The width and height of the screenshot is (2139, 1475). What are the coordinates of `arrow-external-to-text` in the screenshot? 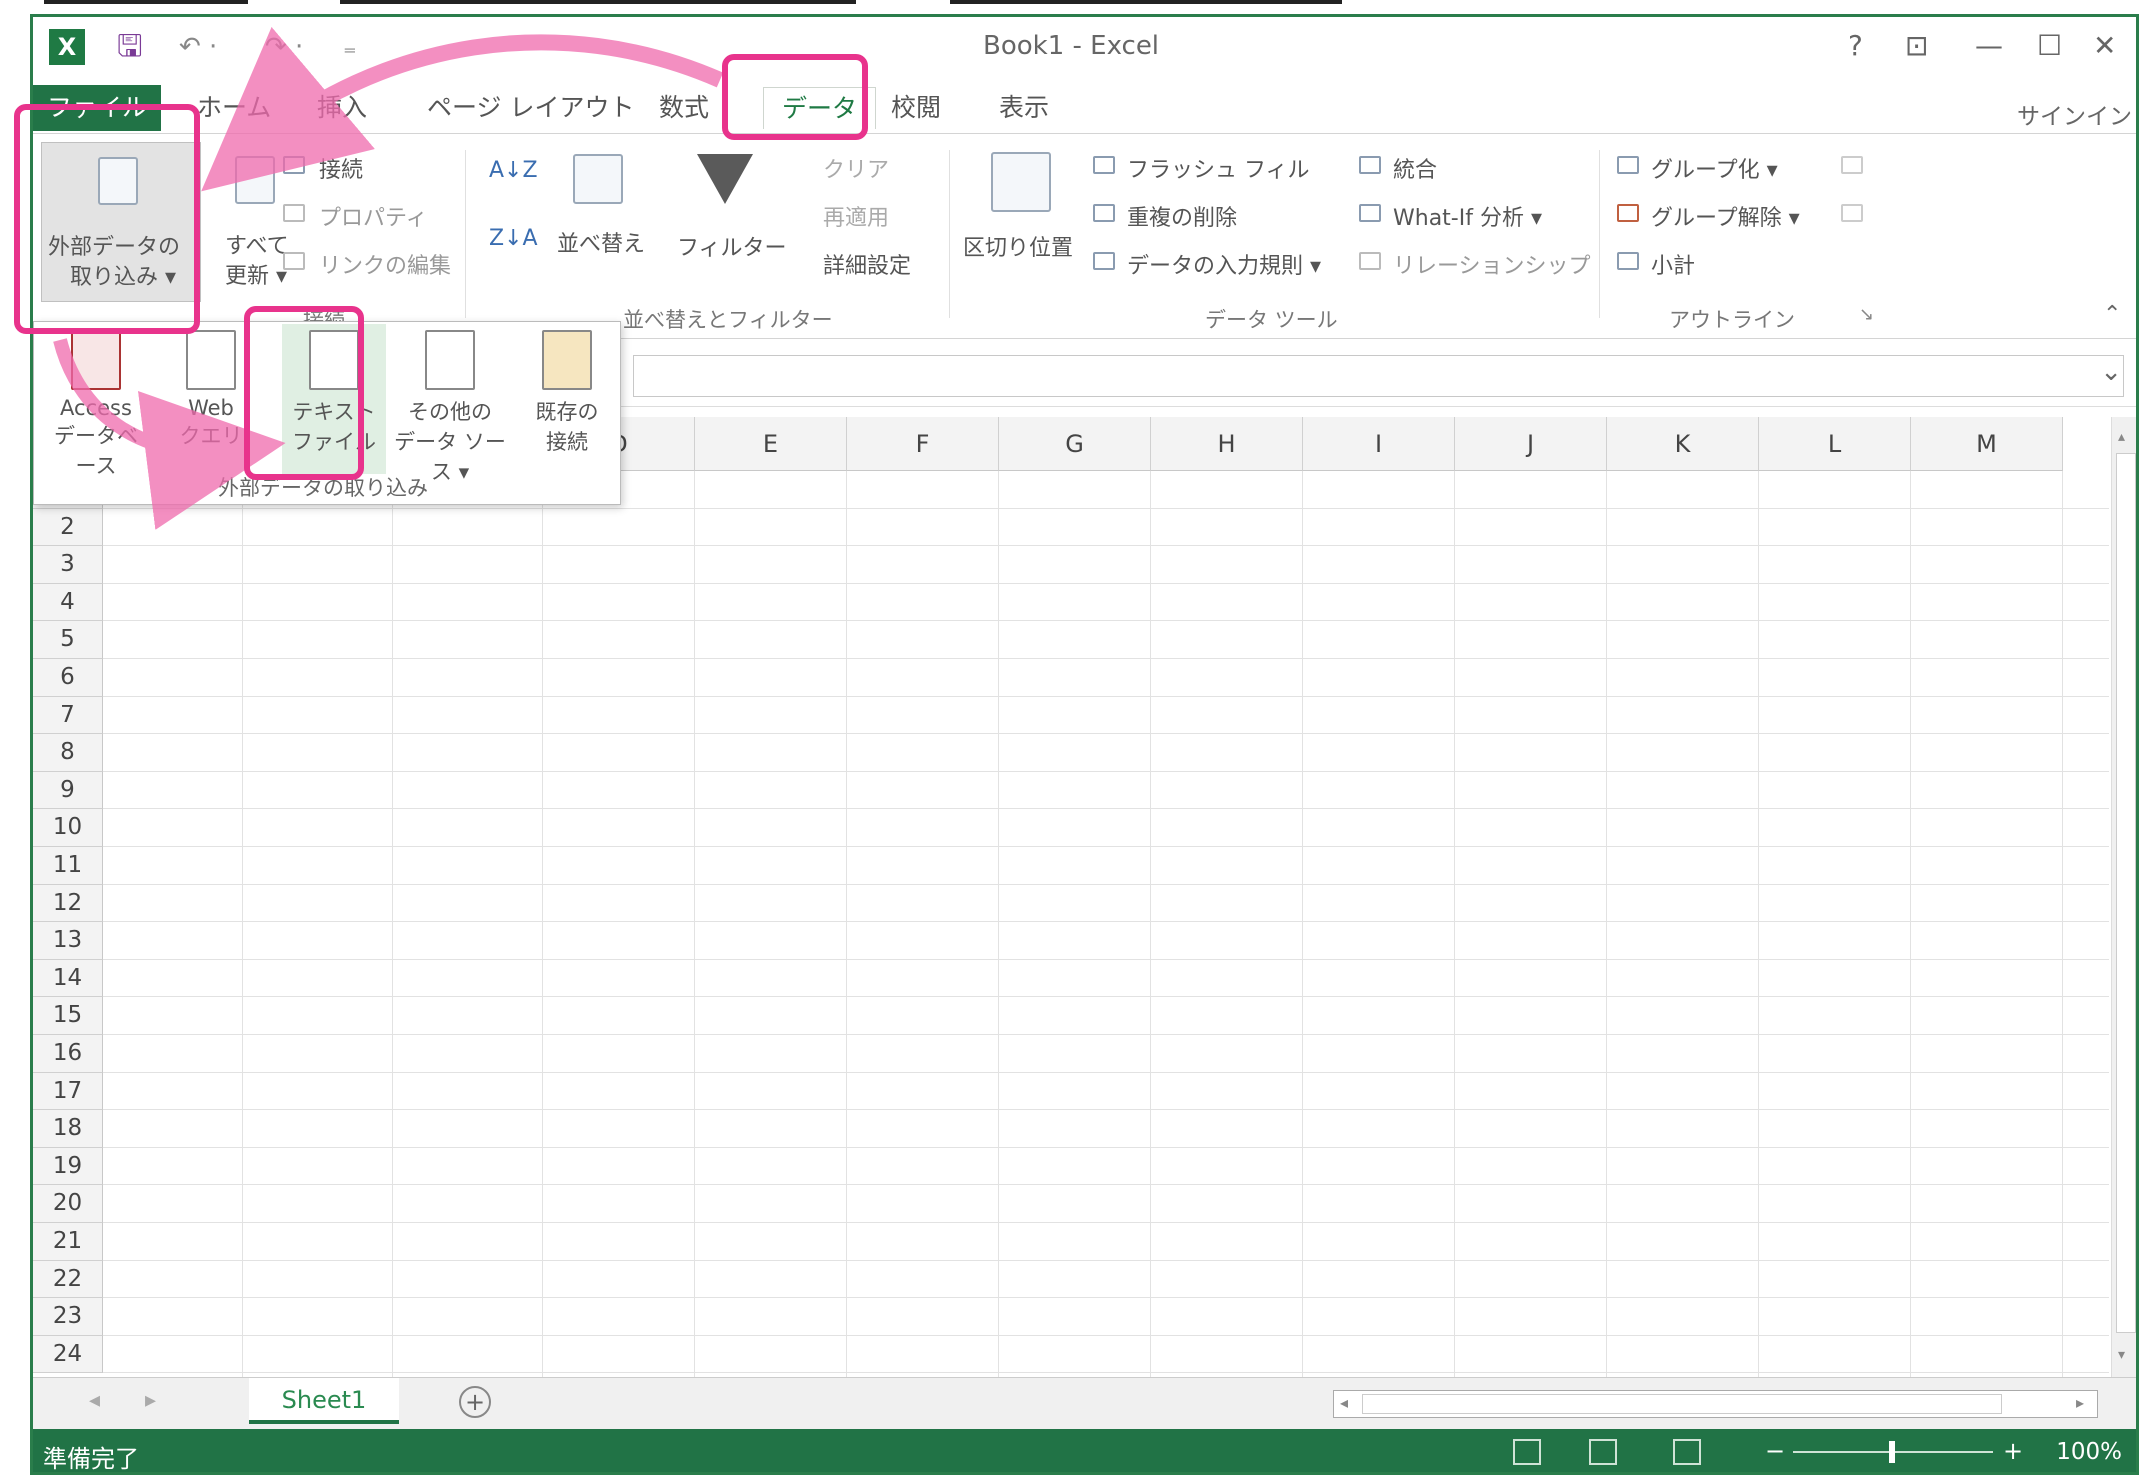 It's located at (169, 434).